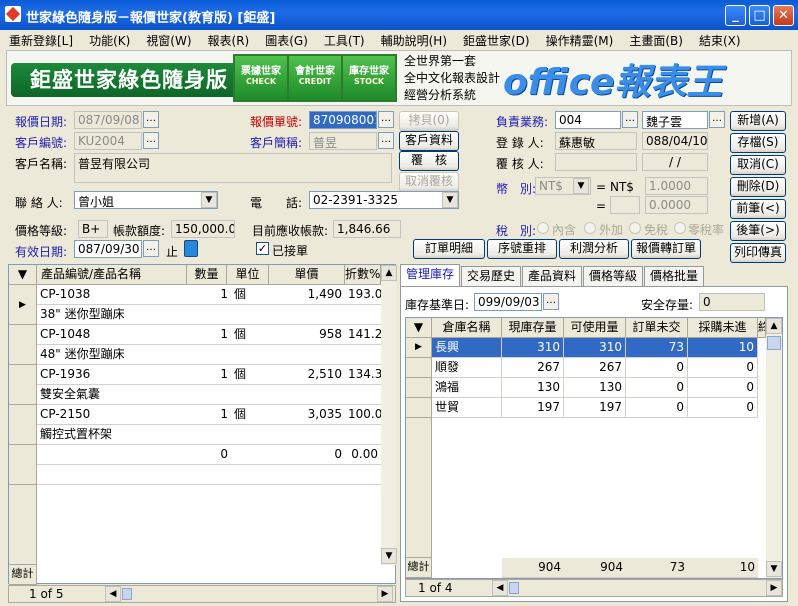  Describe the element at coordinates (674, 276) in the screenshot. I see `tab-price-batch: 價格批量` at that location.